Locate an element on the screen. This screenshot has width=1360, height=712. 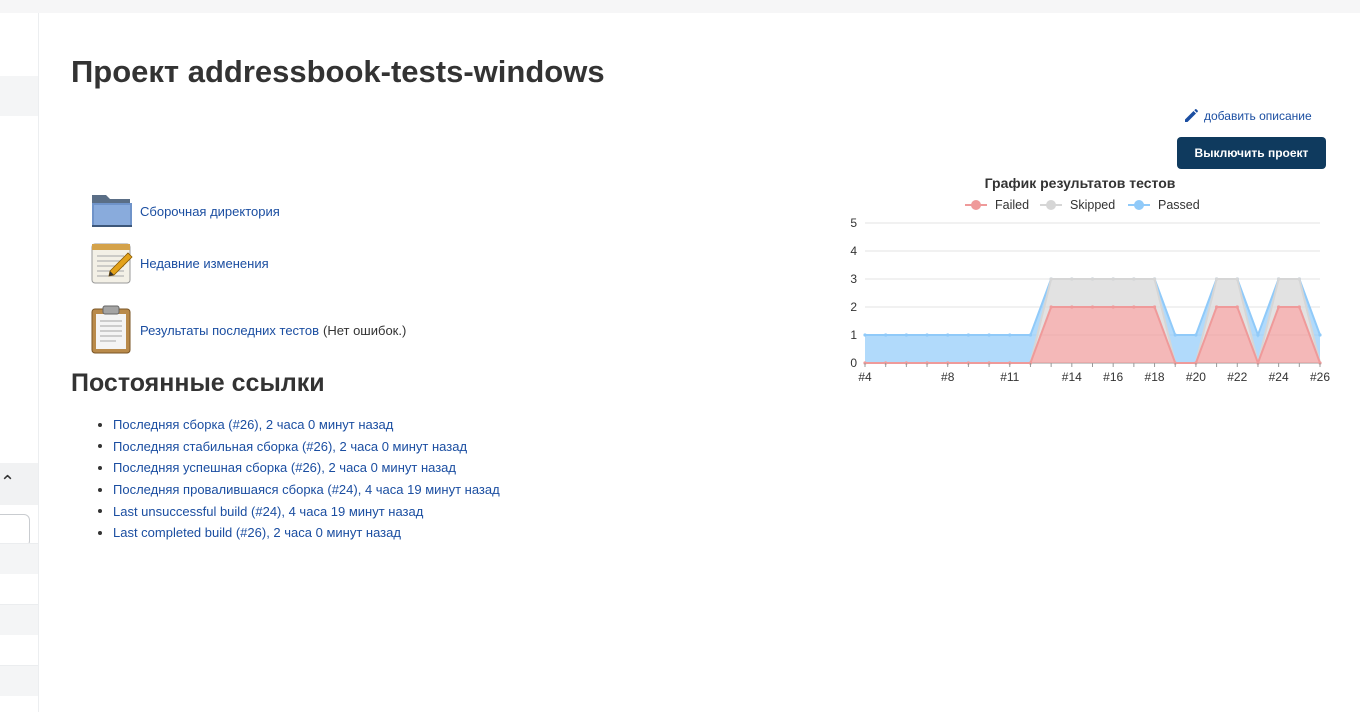
task-test-results-link: Результаты последних тестов is located at coordinates (229, 330).